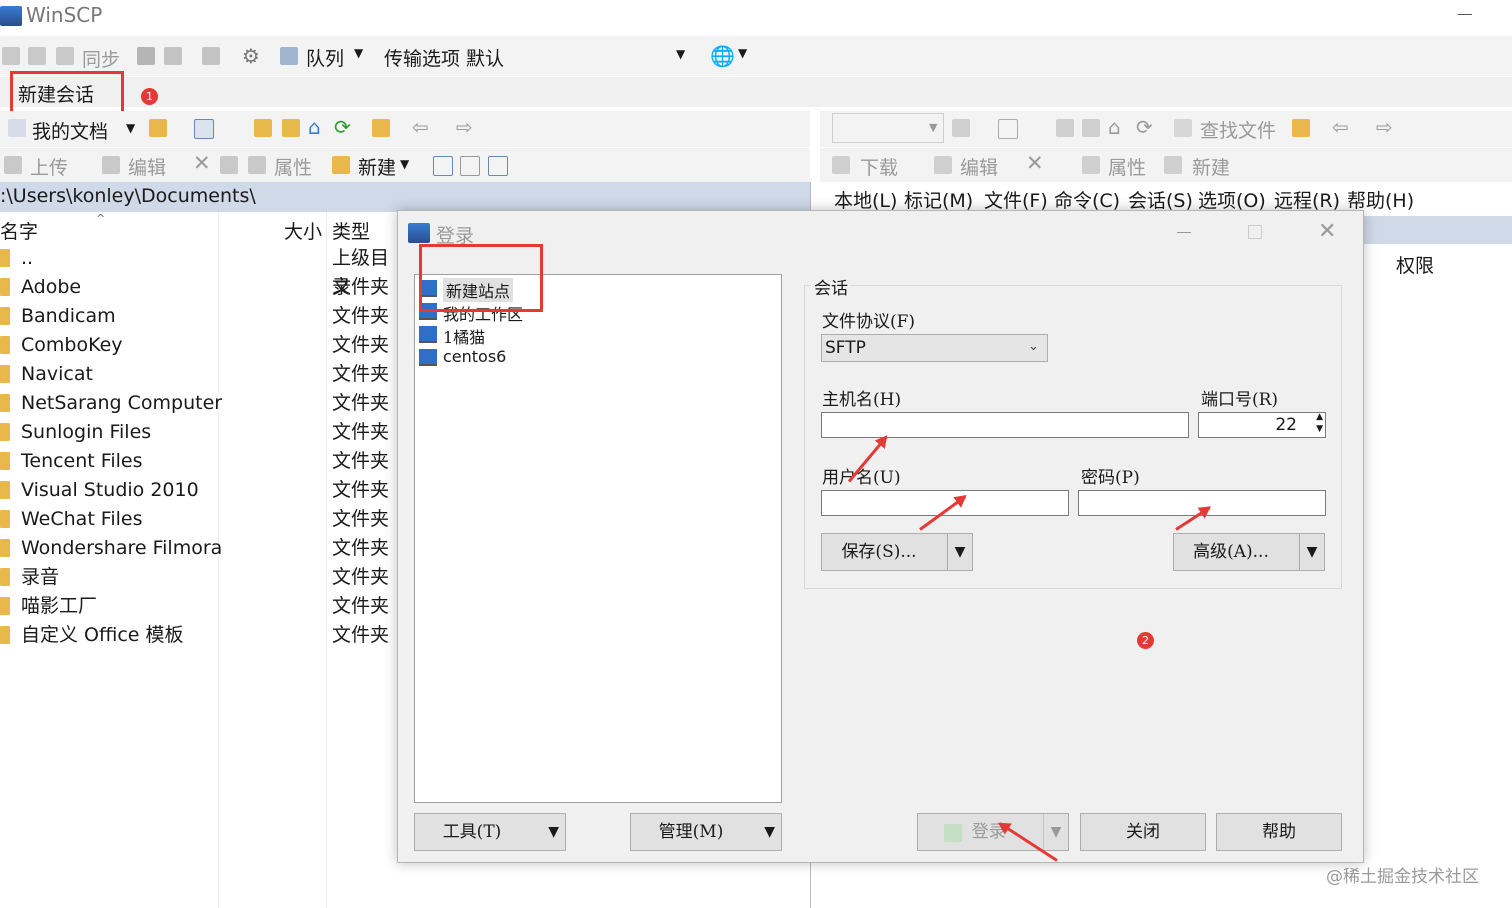 The width and height of the screenshot is (1512, 908). Describe the element at coordinates (200, 548) in the screenshot. I see `list-item: Wondershare Filmora 文件夹` at that location.